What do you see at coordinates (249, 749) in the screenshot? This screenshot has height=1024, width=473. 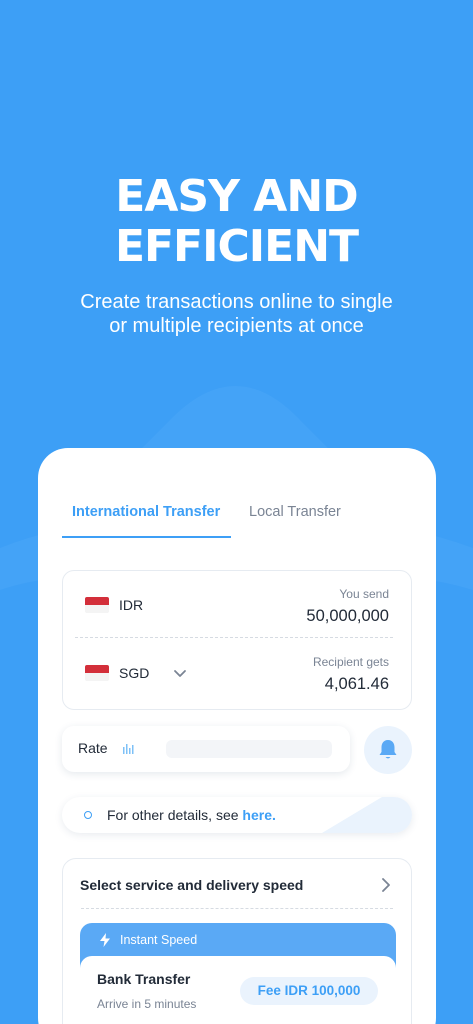 I see `rate-value-placeholder` at bounding box center [249, 749].